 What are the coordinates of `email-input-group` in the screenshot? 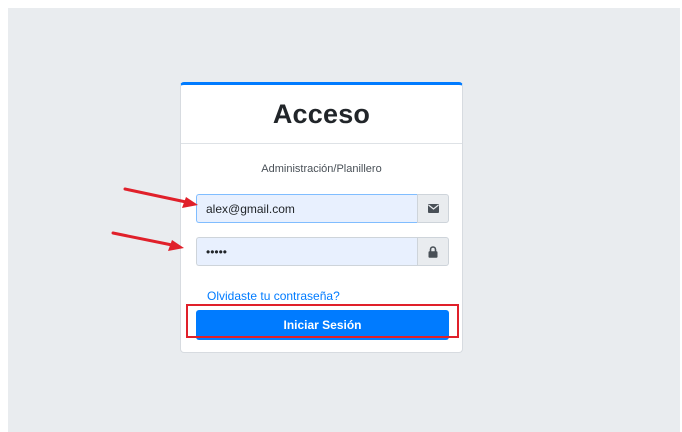 It's located at (322, 208).